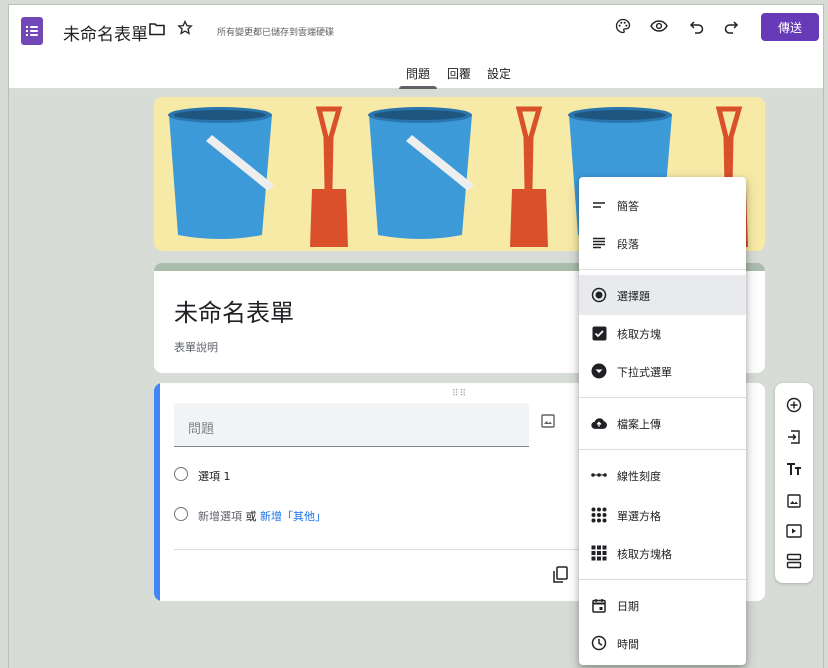  I want to click on add-other-link: 新增「其他」, so click(293, 516).